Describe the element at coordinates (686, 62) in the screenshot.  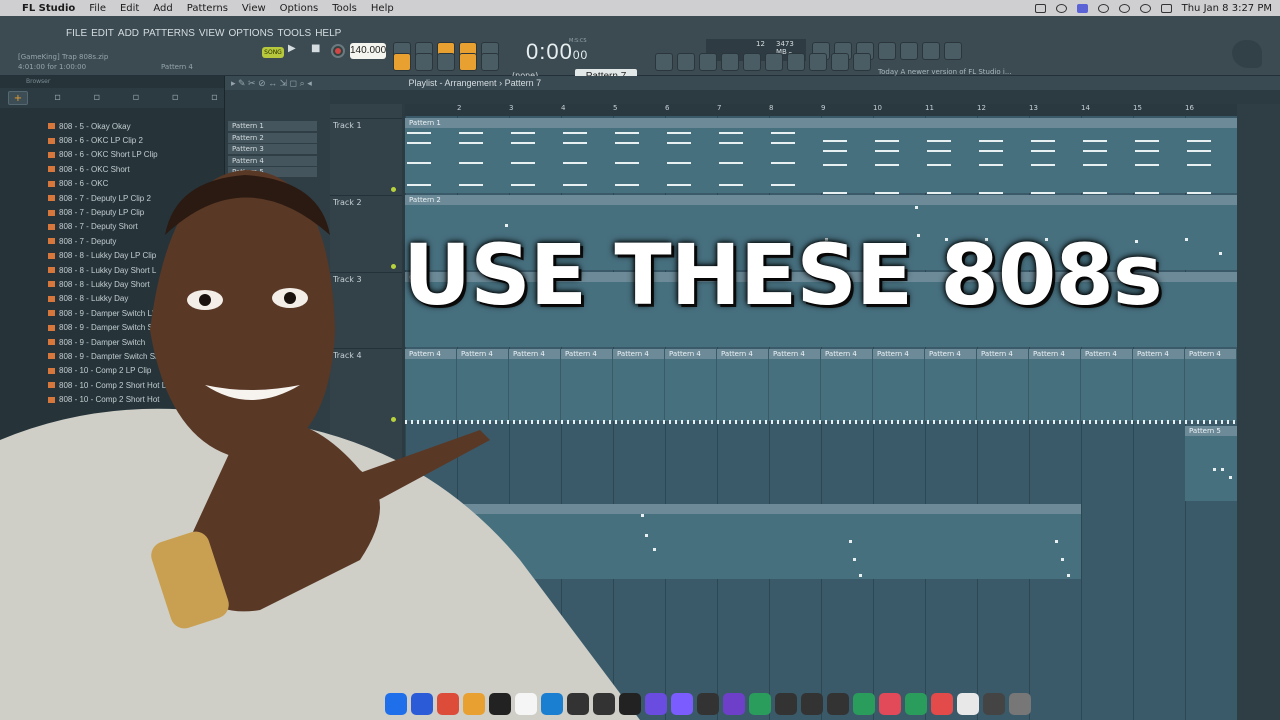
I see `piano-roll-icon` at that location.